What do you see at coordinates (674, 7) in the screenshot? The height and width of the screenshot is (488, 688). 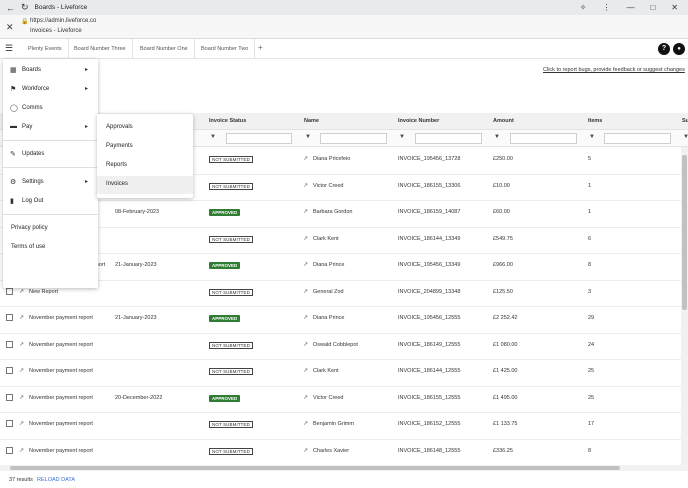 I see `window-close-icon: ✕` at bounding box center [674, 7].